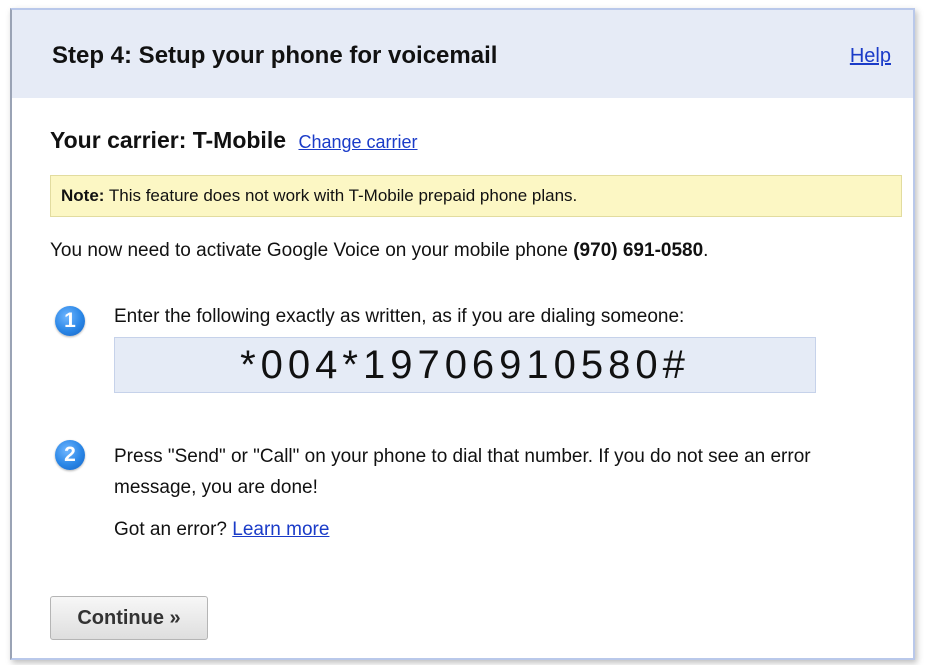 This screenshot has width=927, height=665. What do you see at coordinates (638, 250) in the screenshot?
I see `phone-number: (970) 691-0580` at bounding box center [638, 250].